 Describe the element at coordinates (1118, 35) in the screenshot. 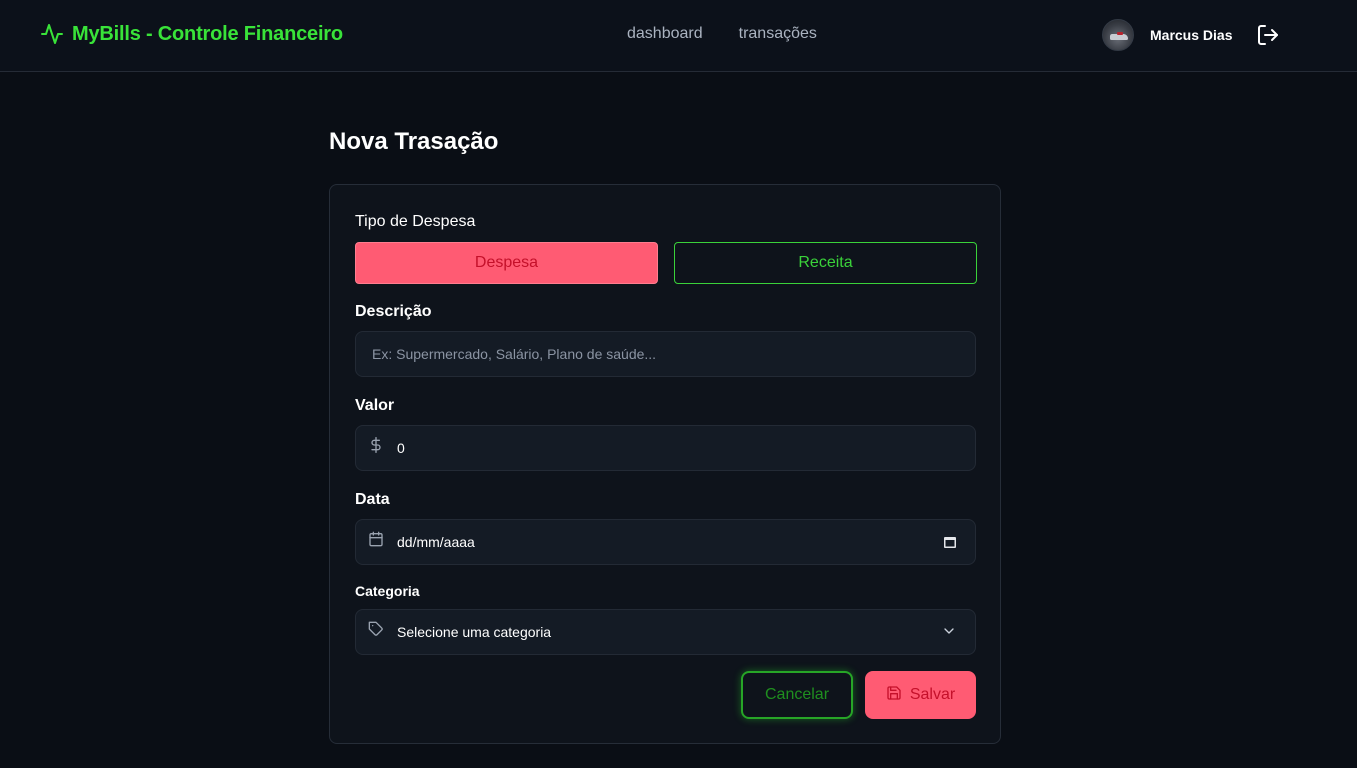

I see `avatar` at that location.